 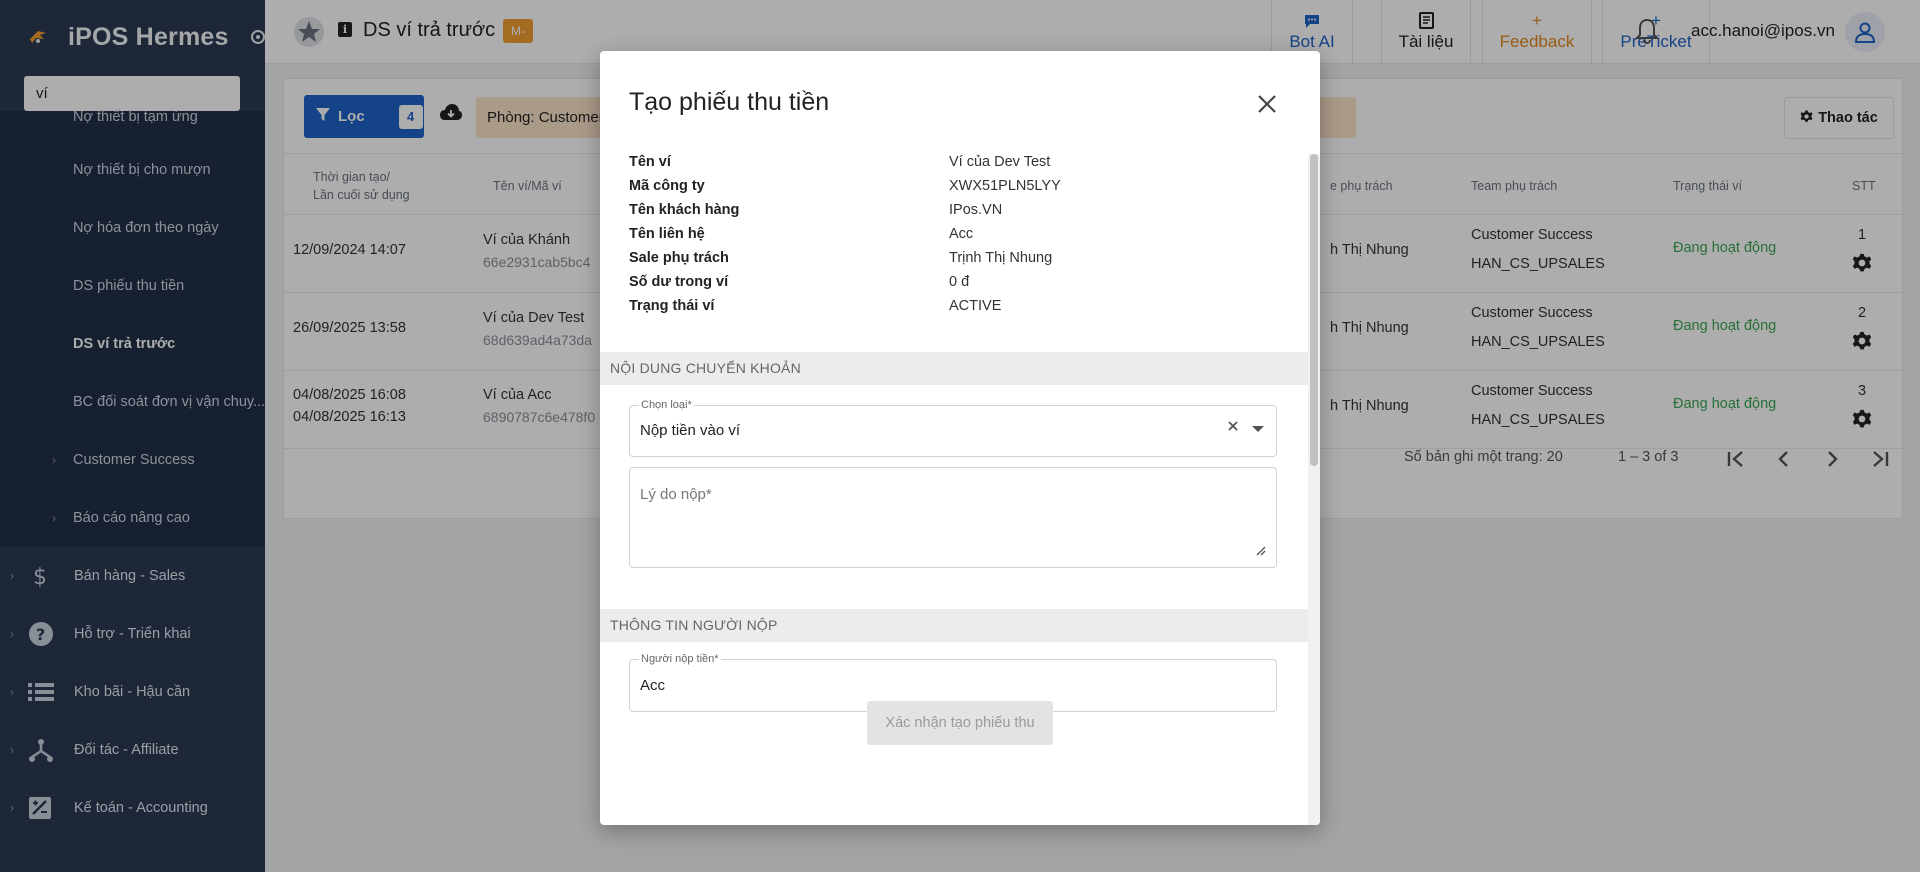 What do you see at coordinates (690, 430) in the screenshot?
I see `type-select-value: Nộp tiền vào ví` at bounding box center [690, 430].